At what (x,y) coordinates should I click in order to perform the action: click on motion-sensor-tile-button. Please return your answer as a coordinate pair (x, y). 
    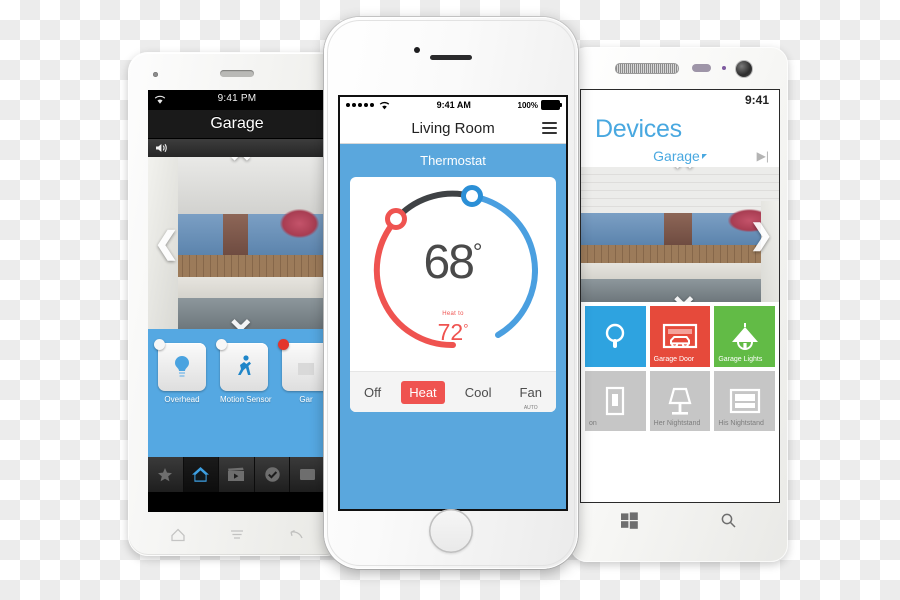
    Looking at the image, I should click on (244, 367).